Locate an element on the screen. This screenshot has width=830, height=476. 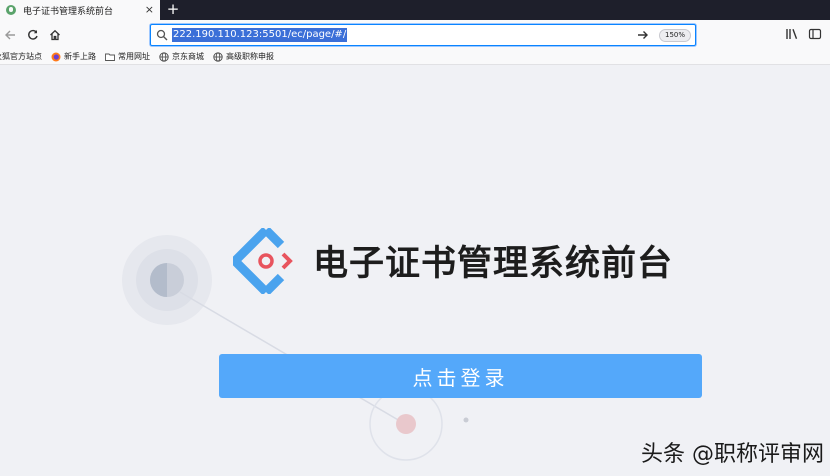
reload-button is located at coordinates (33, 35).